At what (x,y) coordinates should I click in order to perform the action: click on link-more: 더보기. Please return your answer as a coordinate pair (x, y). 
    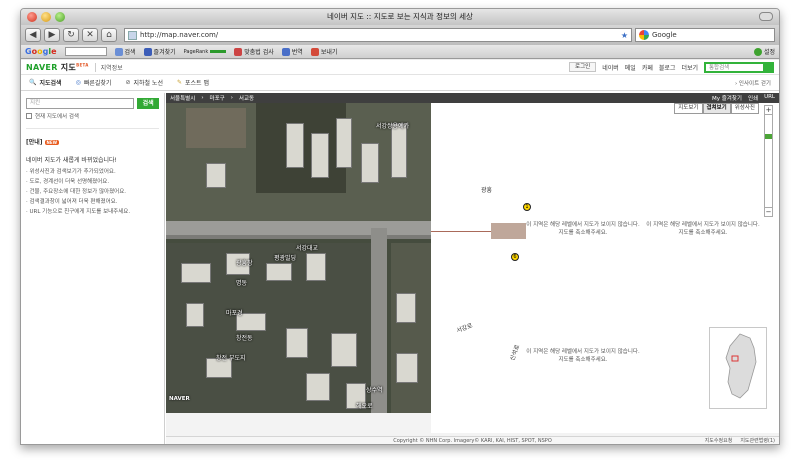
    Looking at the image, I should click on (689, 67).